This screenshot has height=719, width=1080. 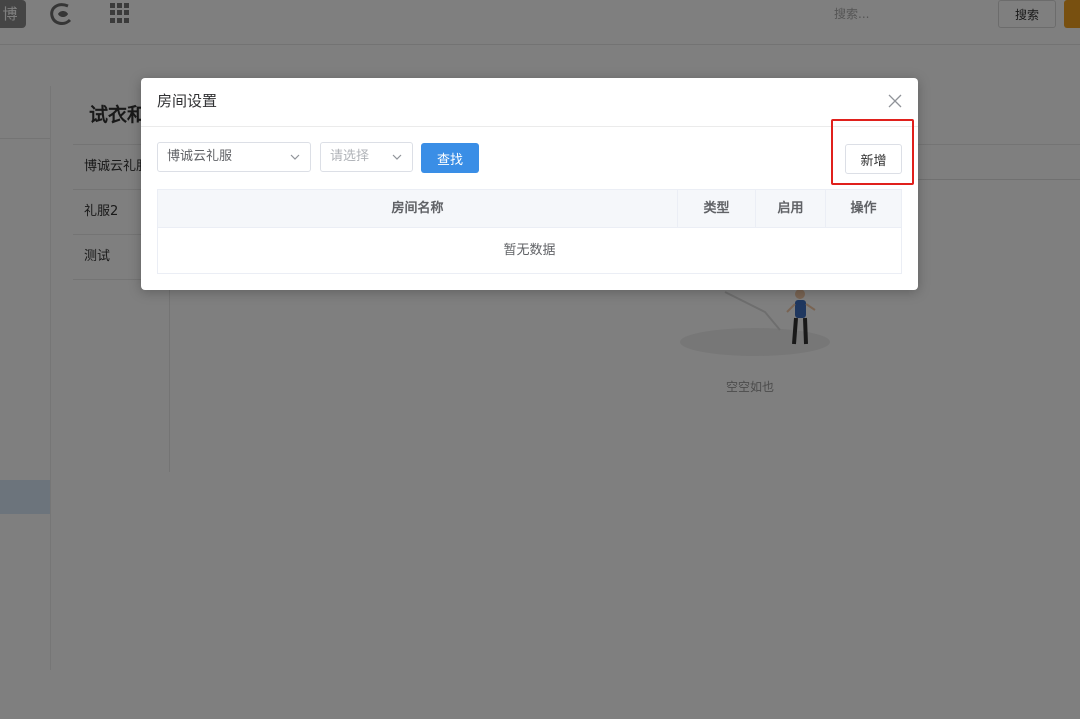 What do you see at coordinates (529, 231) in the screenshot?
I see `room-table: 房间名称 类型 启用 操作 暂无数据` at bounding box center [529, 231].